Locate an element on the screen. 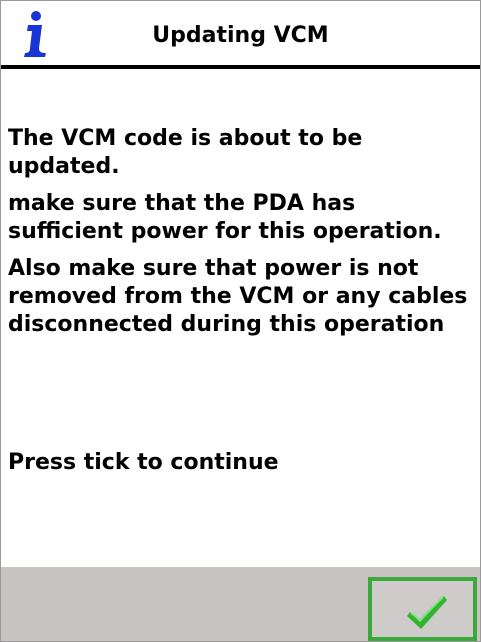 The width and height of the screenshot is (481, 642). header-divider is located at coordinates (240, 67).